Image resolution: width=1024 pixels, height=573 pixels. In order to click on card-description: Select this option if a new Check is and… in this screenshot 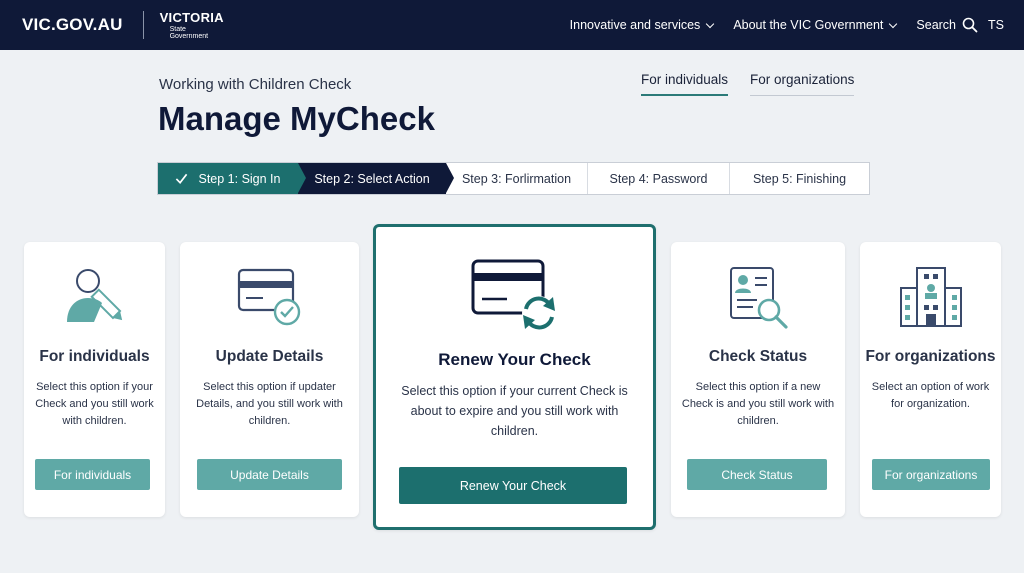, I will do `click(758, 404)`.